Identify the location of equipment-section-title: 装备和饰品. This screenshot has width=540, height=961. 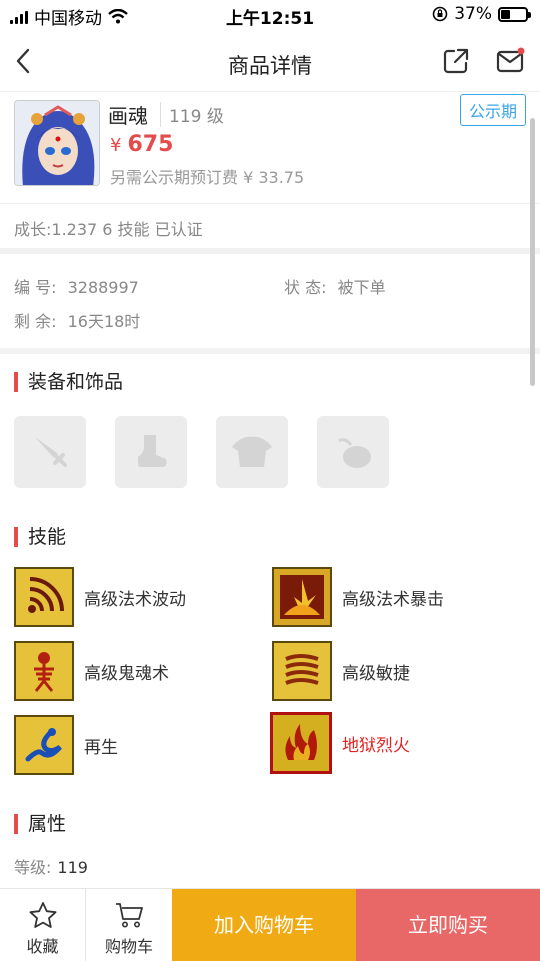
(68, 382).